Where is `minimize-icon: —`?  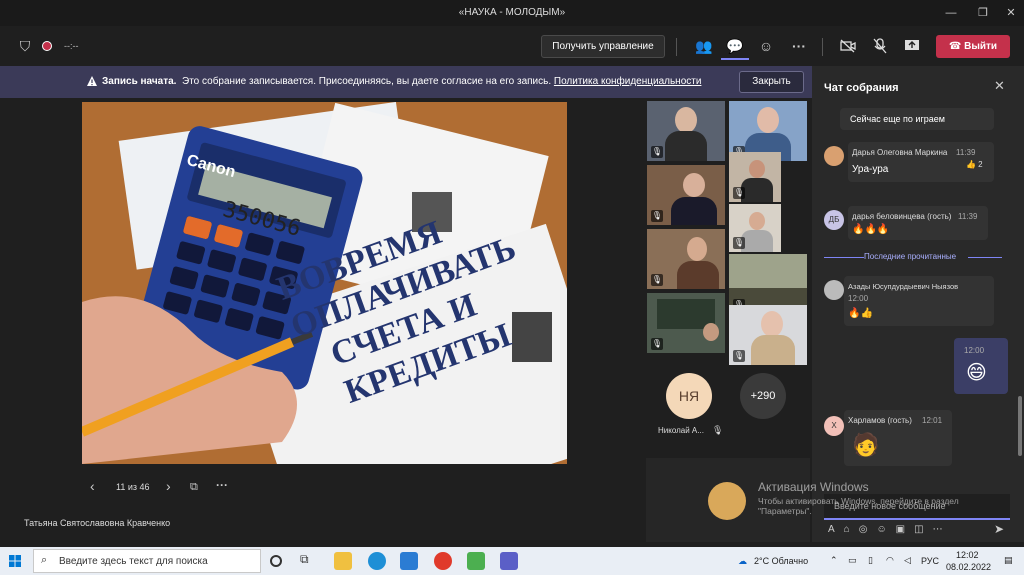 minimize-icon: — is located at coordinates (951, 13).